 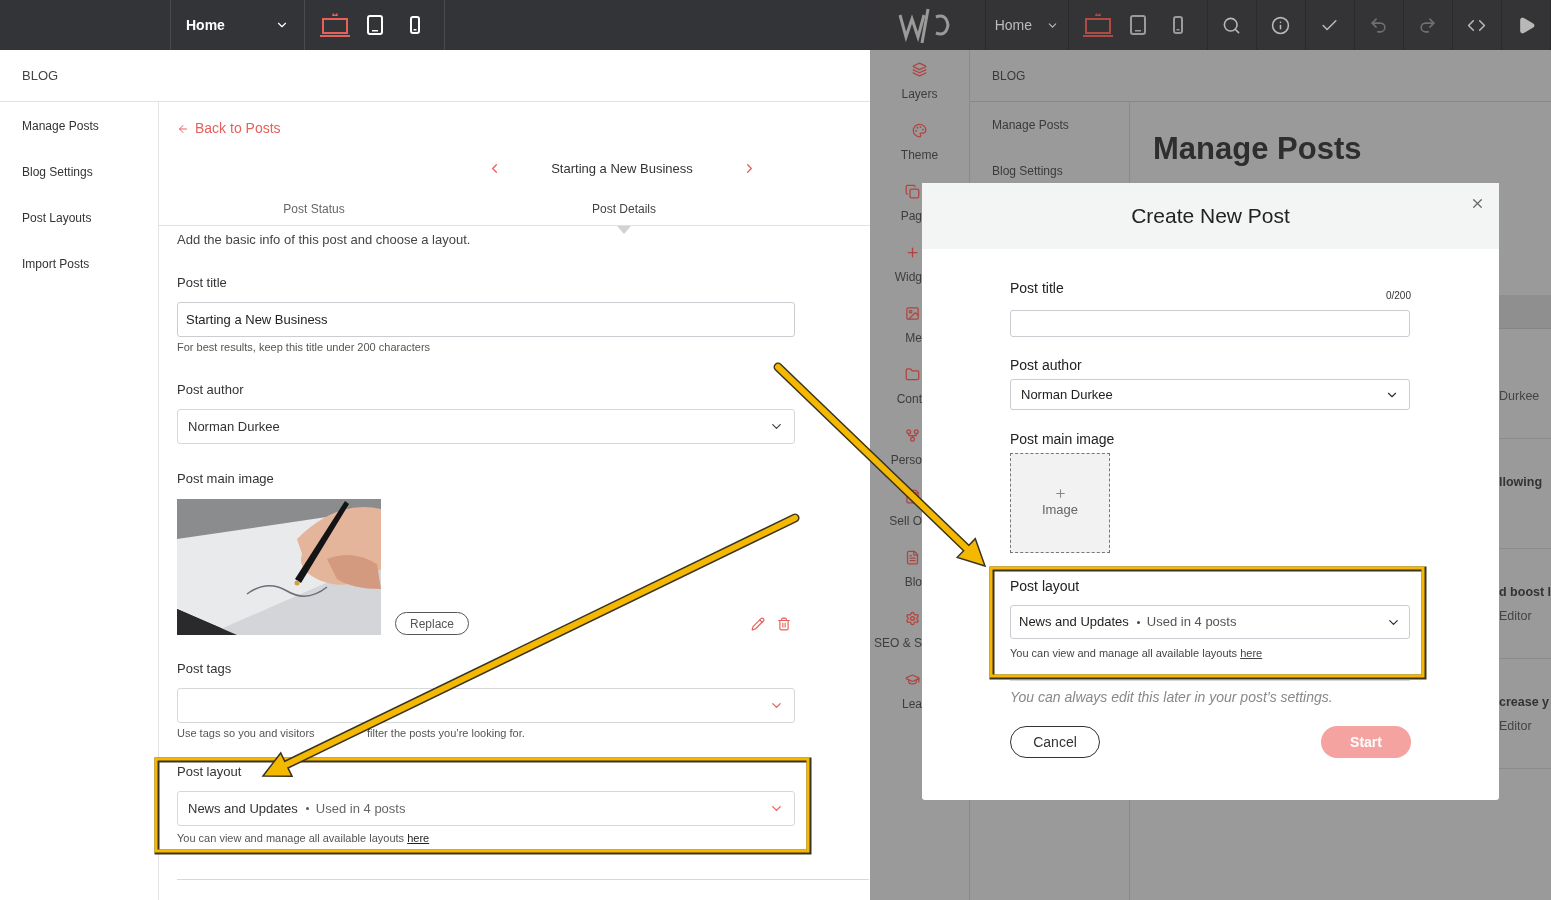 What do you see at coordinates (911, 704) in the screenshot?
I see `panel-label: Lea` at bounding box center [911, 704].